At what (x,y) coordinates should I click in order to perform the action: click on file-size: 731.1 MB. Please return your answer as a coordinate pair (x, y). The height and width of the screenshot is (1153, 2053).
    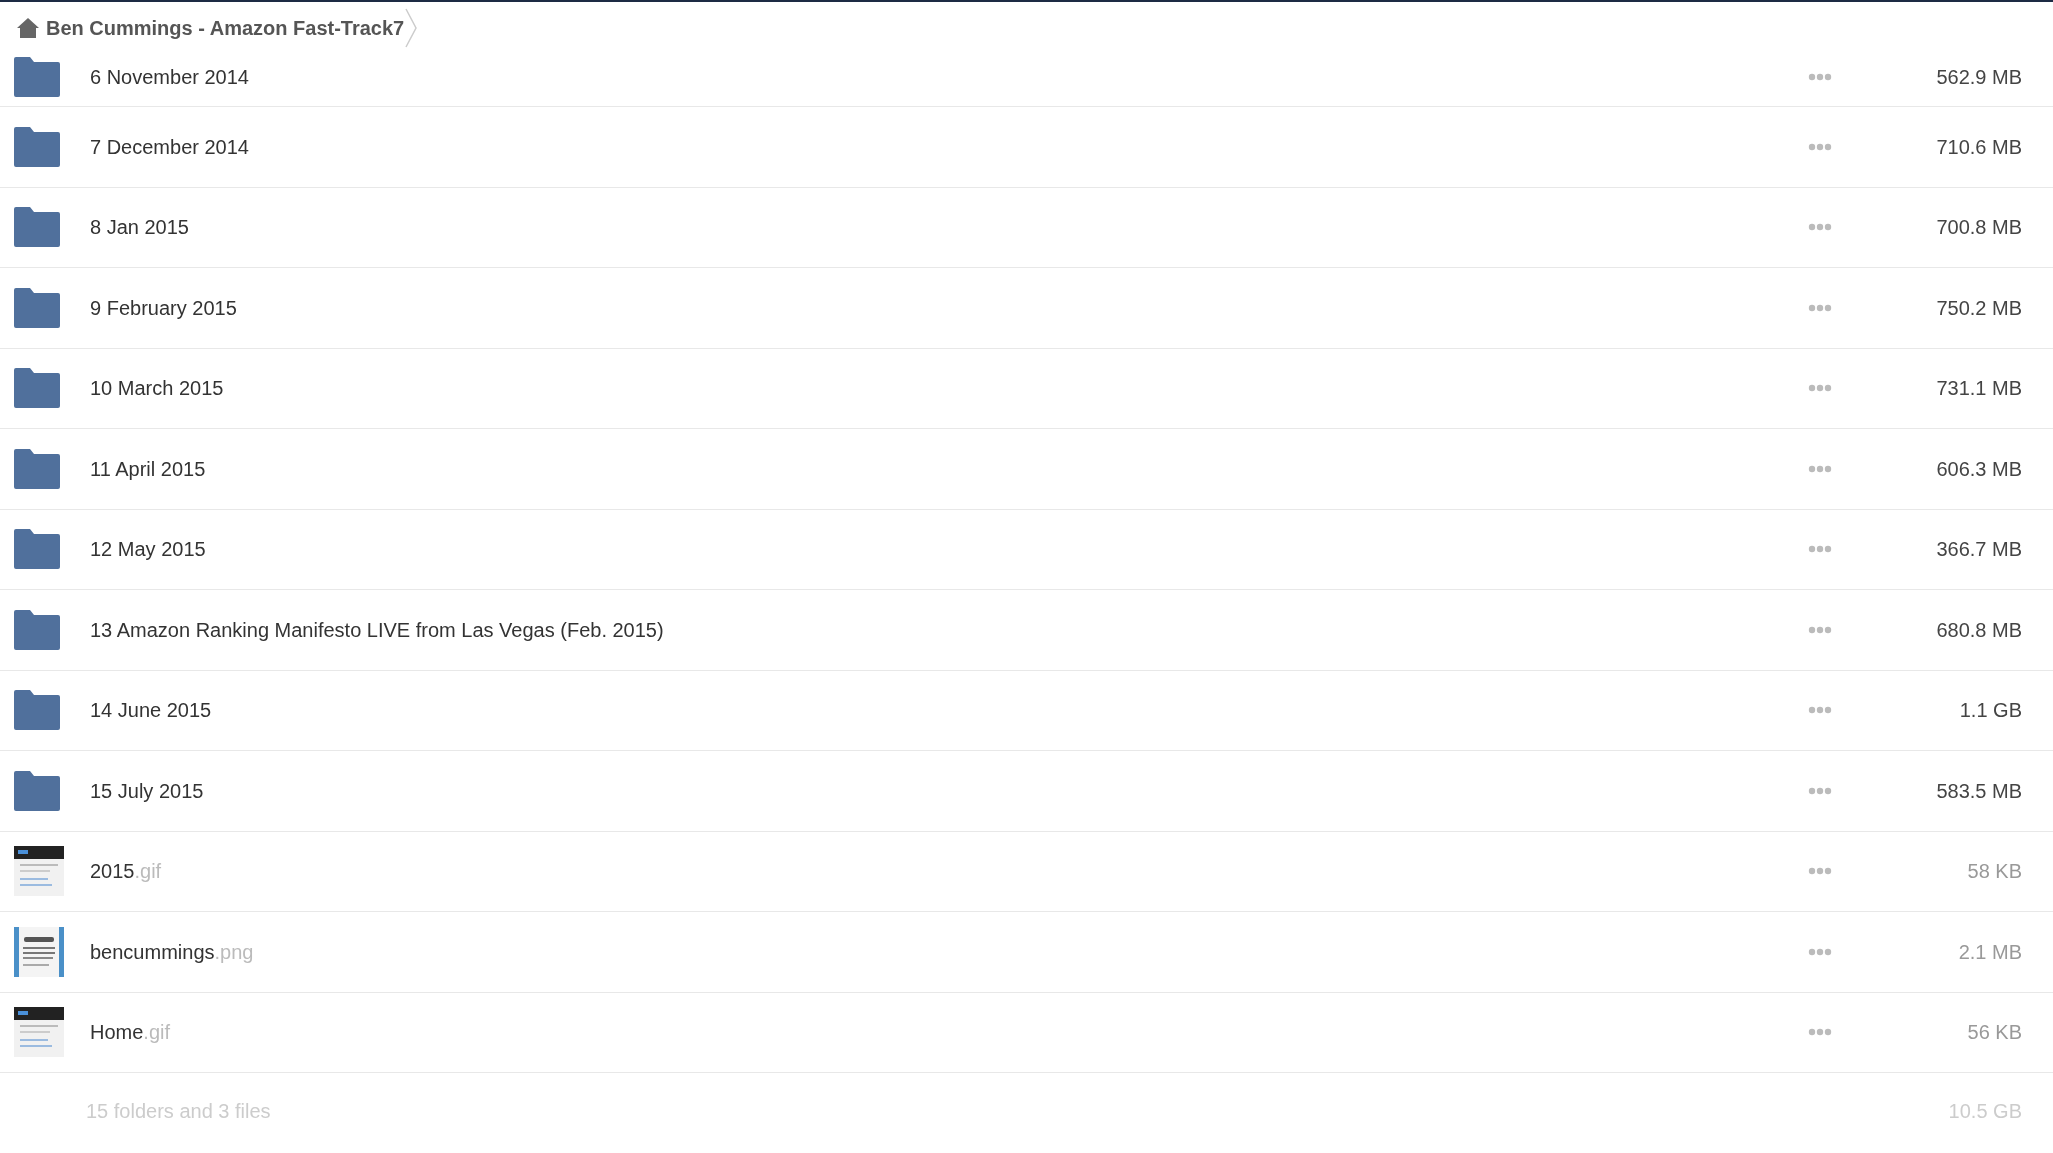
    Looking at the image, I should click on (1978, 389).